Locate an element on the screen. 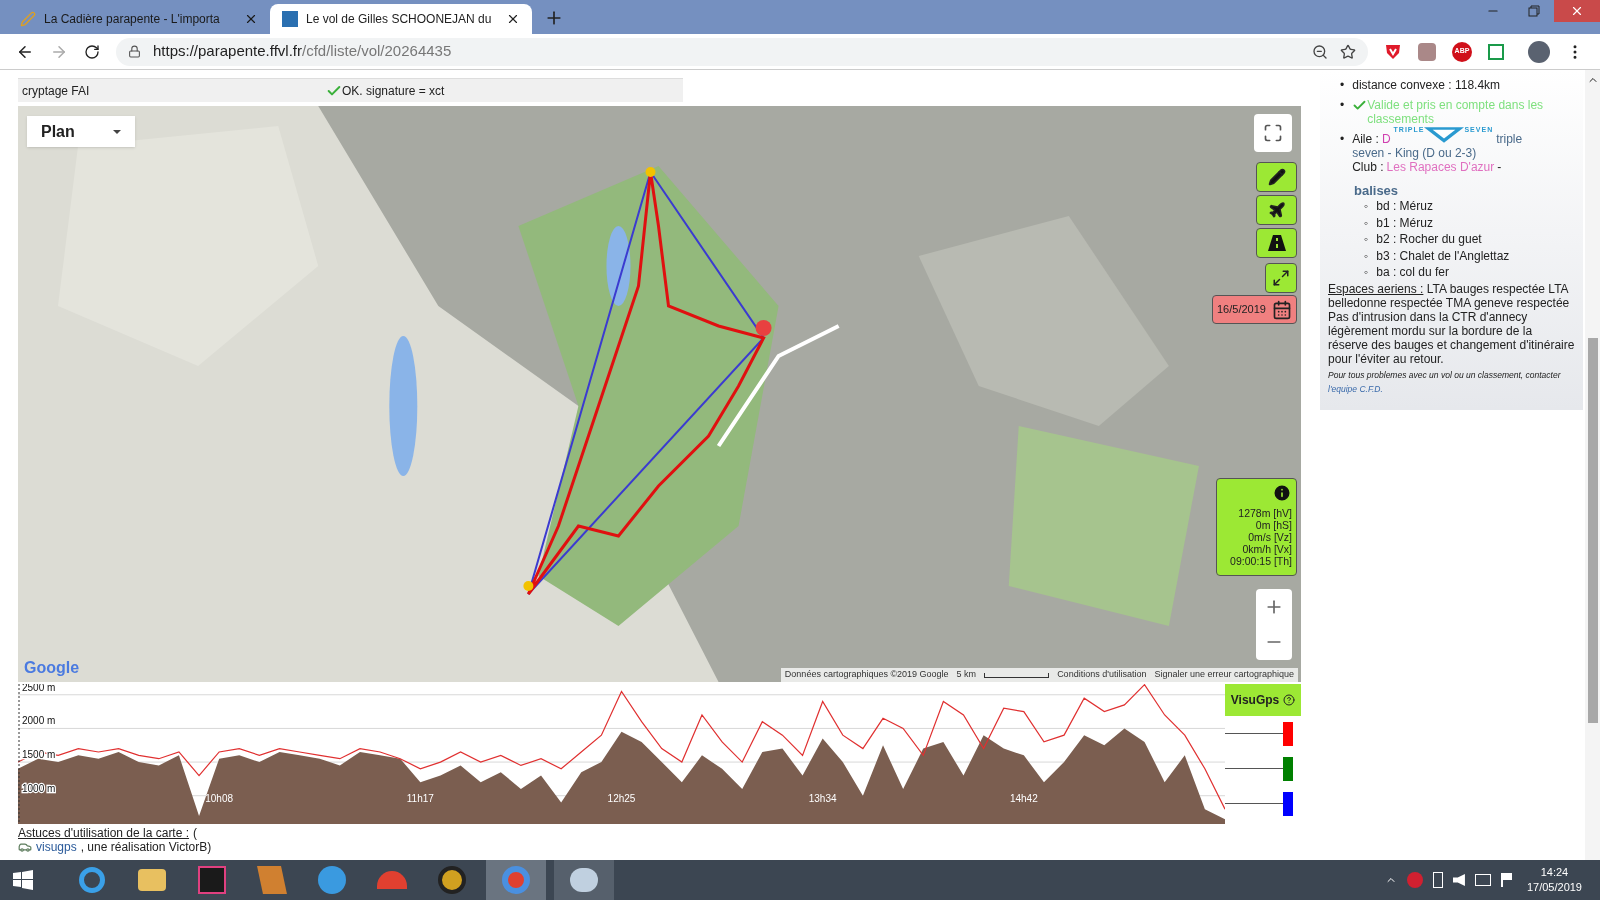 This screenshot has width=1600, height=900. beacon-text: b3 : Chalet de l'Anglettaz is located at coordinates (1443, 255).